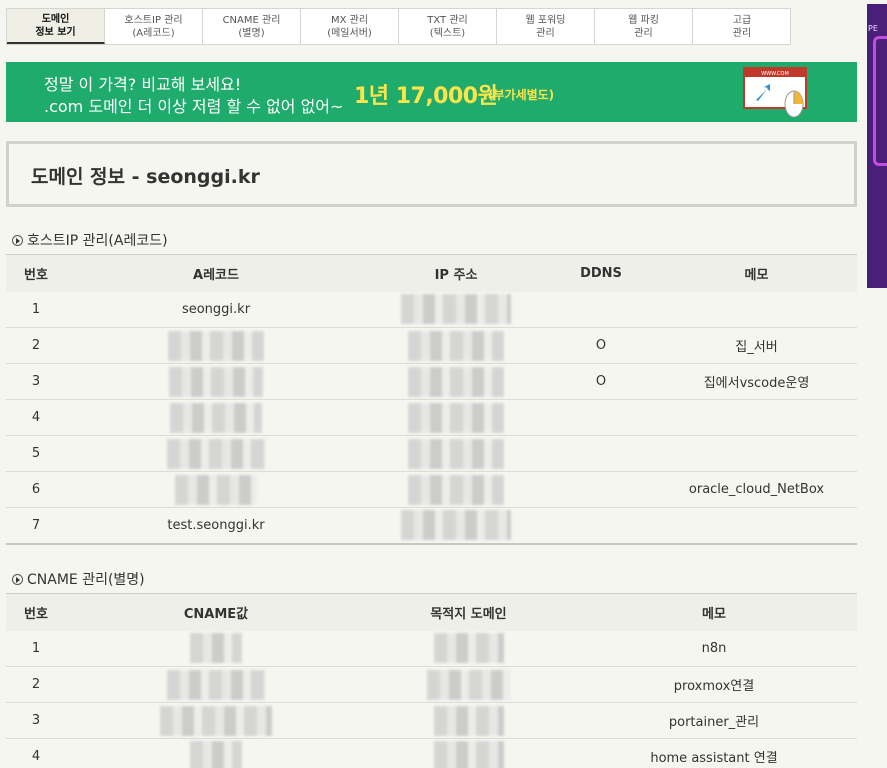  Describe the element at coordinates (431, 174) in the screenshot. I see `page-title-box: 도메인 정보 - seonggi.kr` at that location.